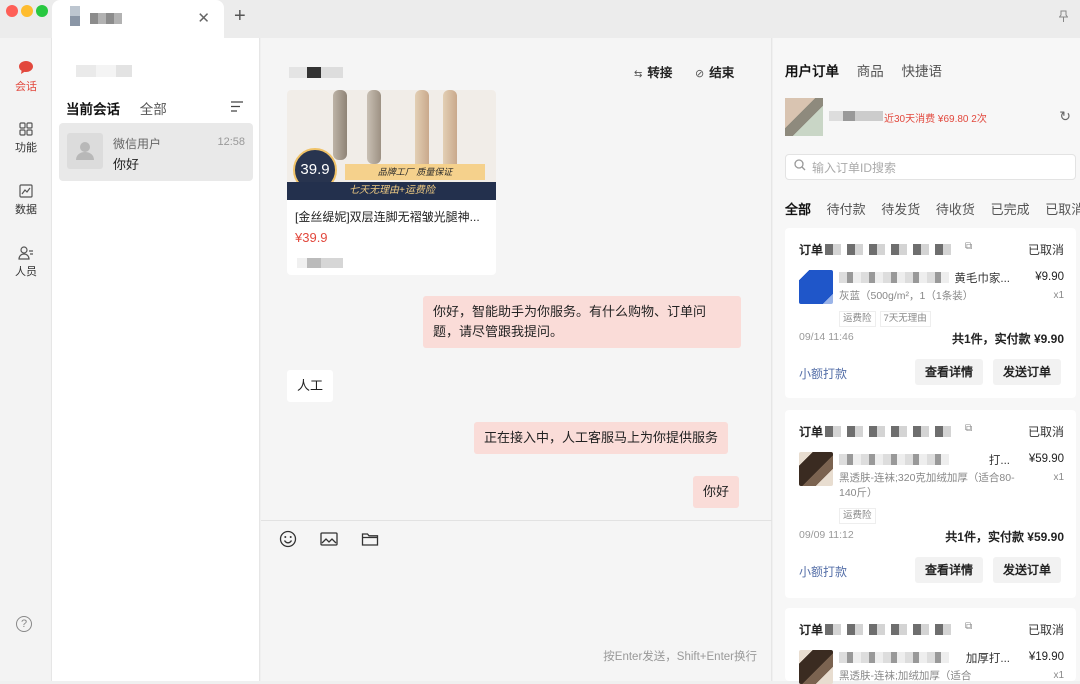  Describe the element at coordinates (126, 164) in the screenshot. I see `conversation-last-message: 你好` at that location.